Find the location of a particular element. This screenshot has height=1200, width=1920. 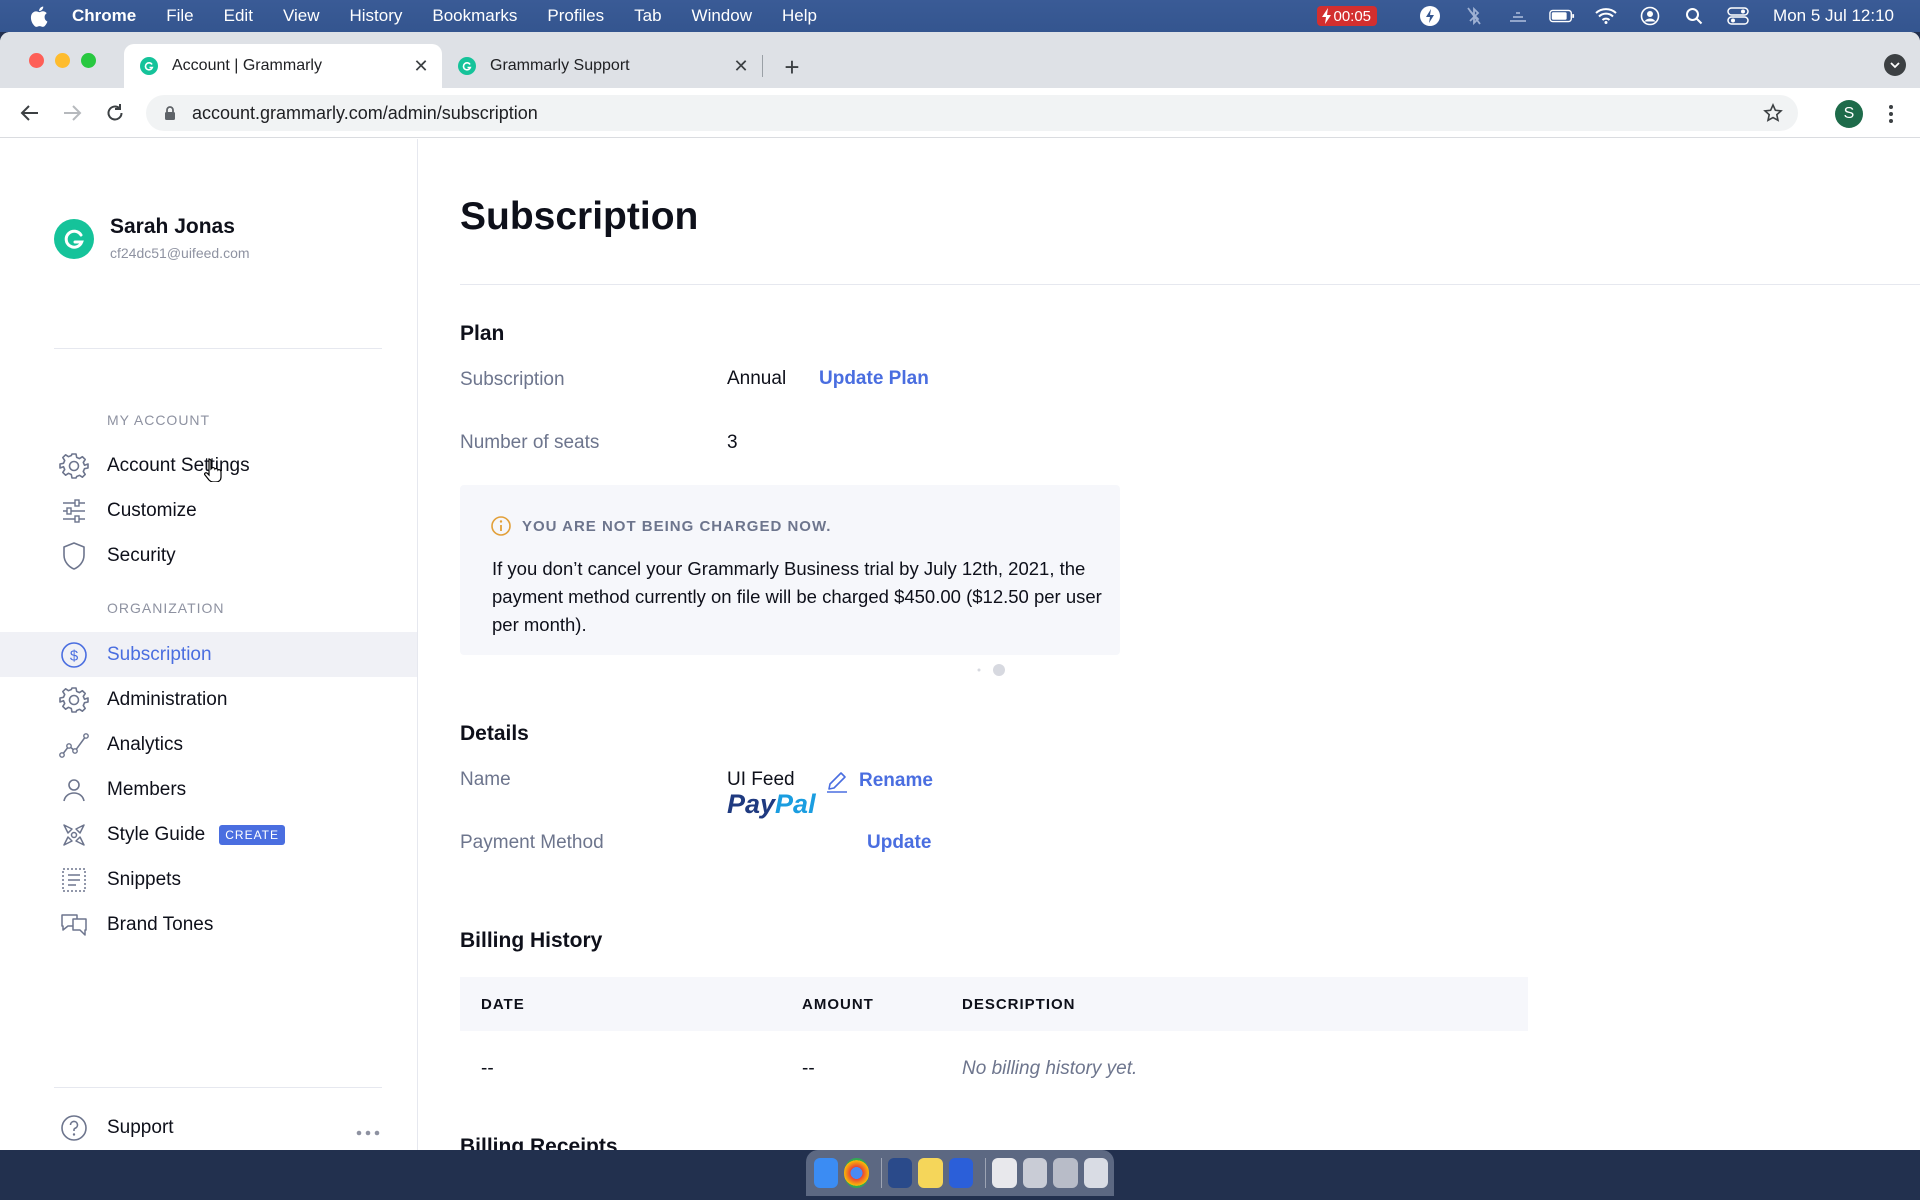

tab-search-icon is located at coordinates (1895, 65).